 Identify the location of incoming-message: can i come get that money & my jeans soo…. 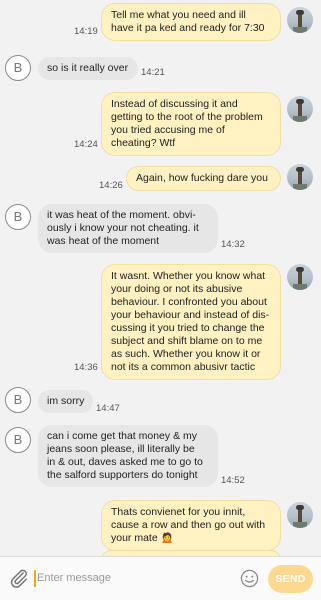
(128, 456).